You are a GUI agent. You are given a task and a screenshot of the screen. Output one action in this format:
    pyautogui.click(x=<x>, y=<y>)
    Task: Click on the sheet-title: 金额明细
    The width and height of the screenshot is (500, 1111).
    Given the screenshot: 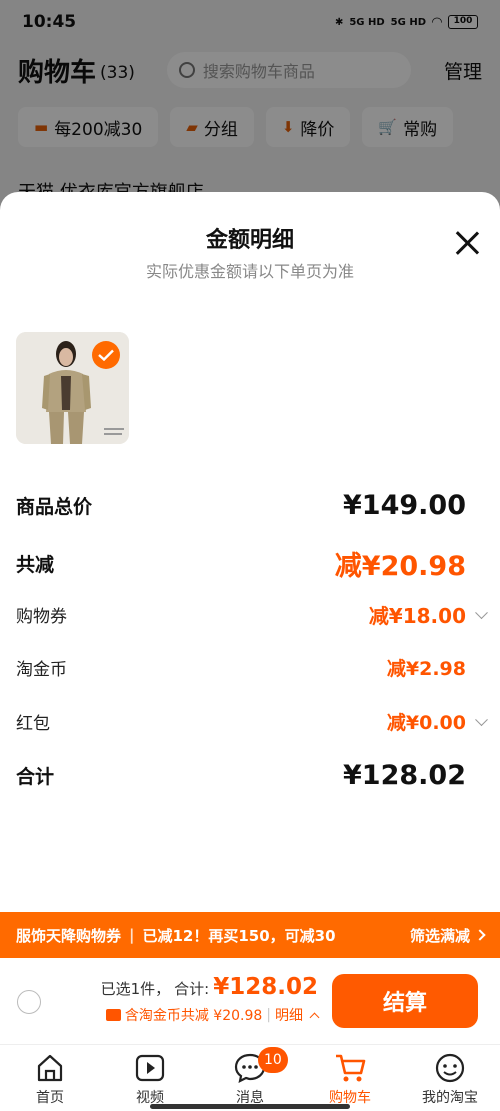 What is the action you would take?
    pyautogui.click(x=249, y=240)
    